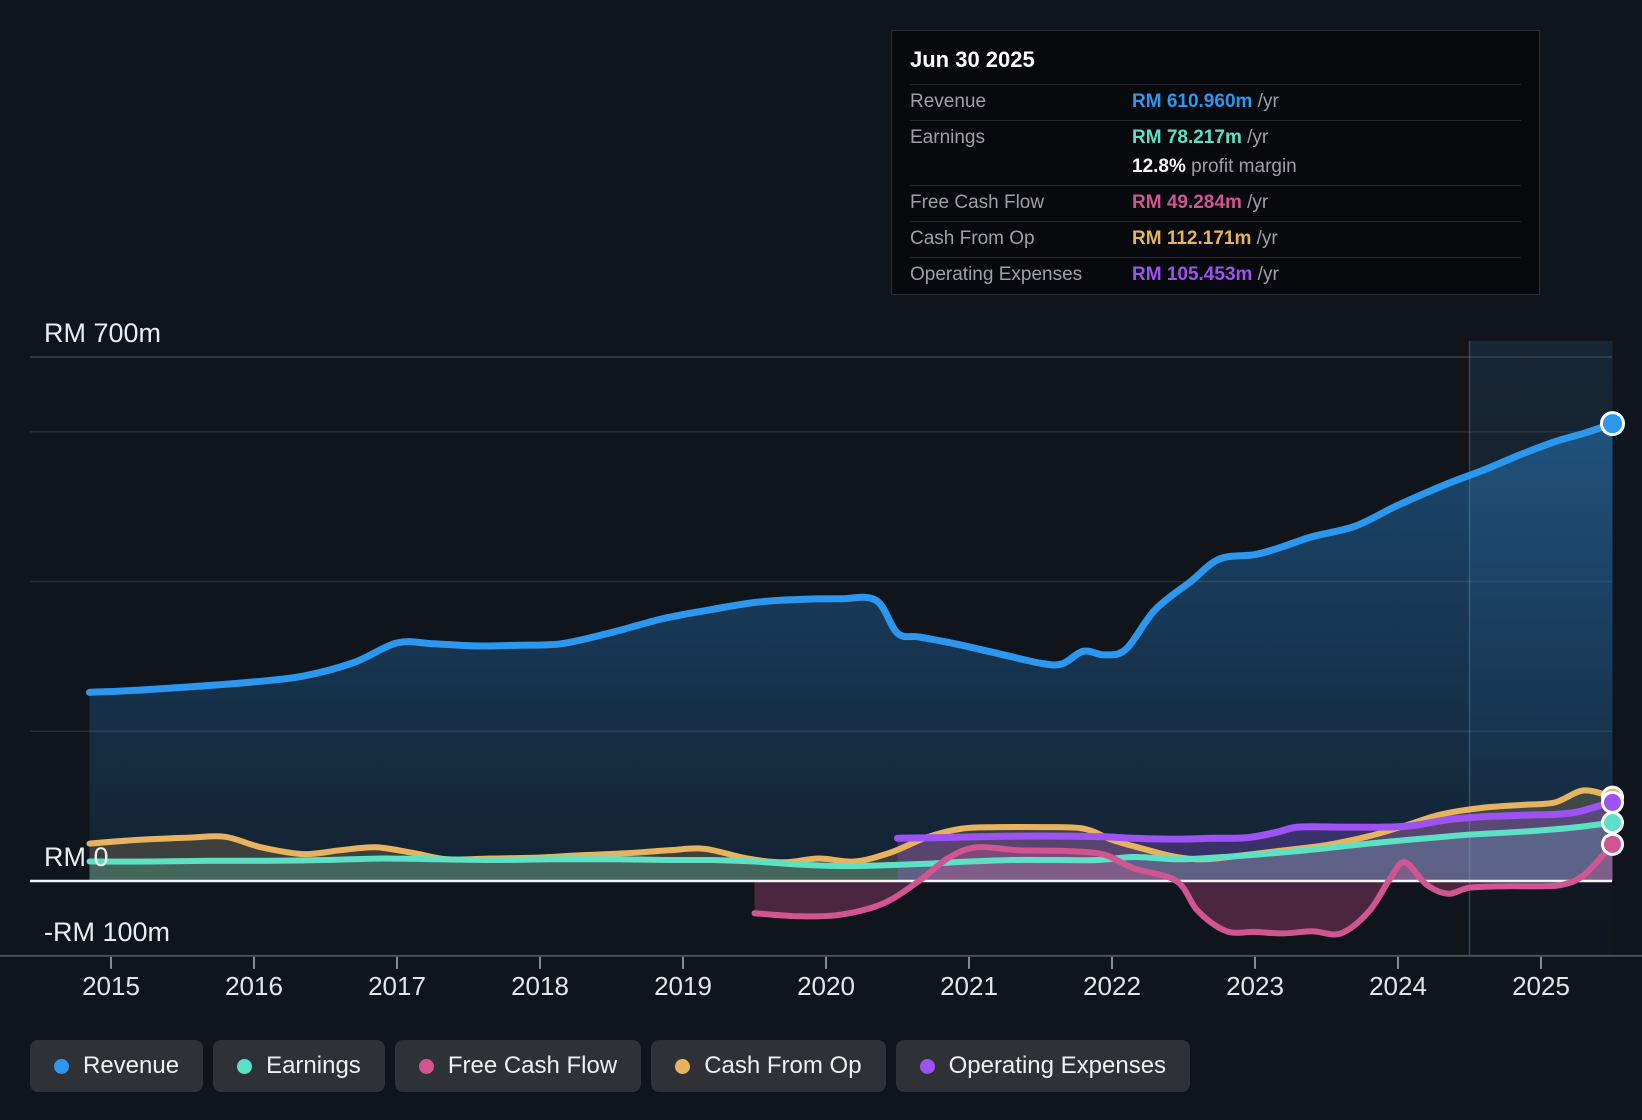 The width and height of the screenshot is (1642, 1120). What do you see at coordinates (969, 986) in the screenshot?
I see `x-axis-label-2021: 2021` at bounding box center [969, 986].